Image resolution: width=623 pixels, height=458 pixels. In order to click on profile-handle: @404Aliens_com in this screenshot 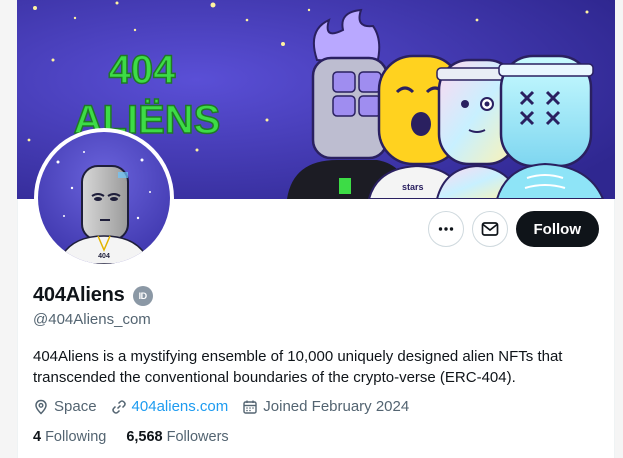, I will do `click(92, 319)`.